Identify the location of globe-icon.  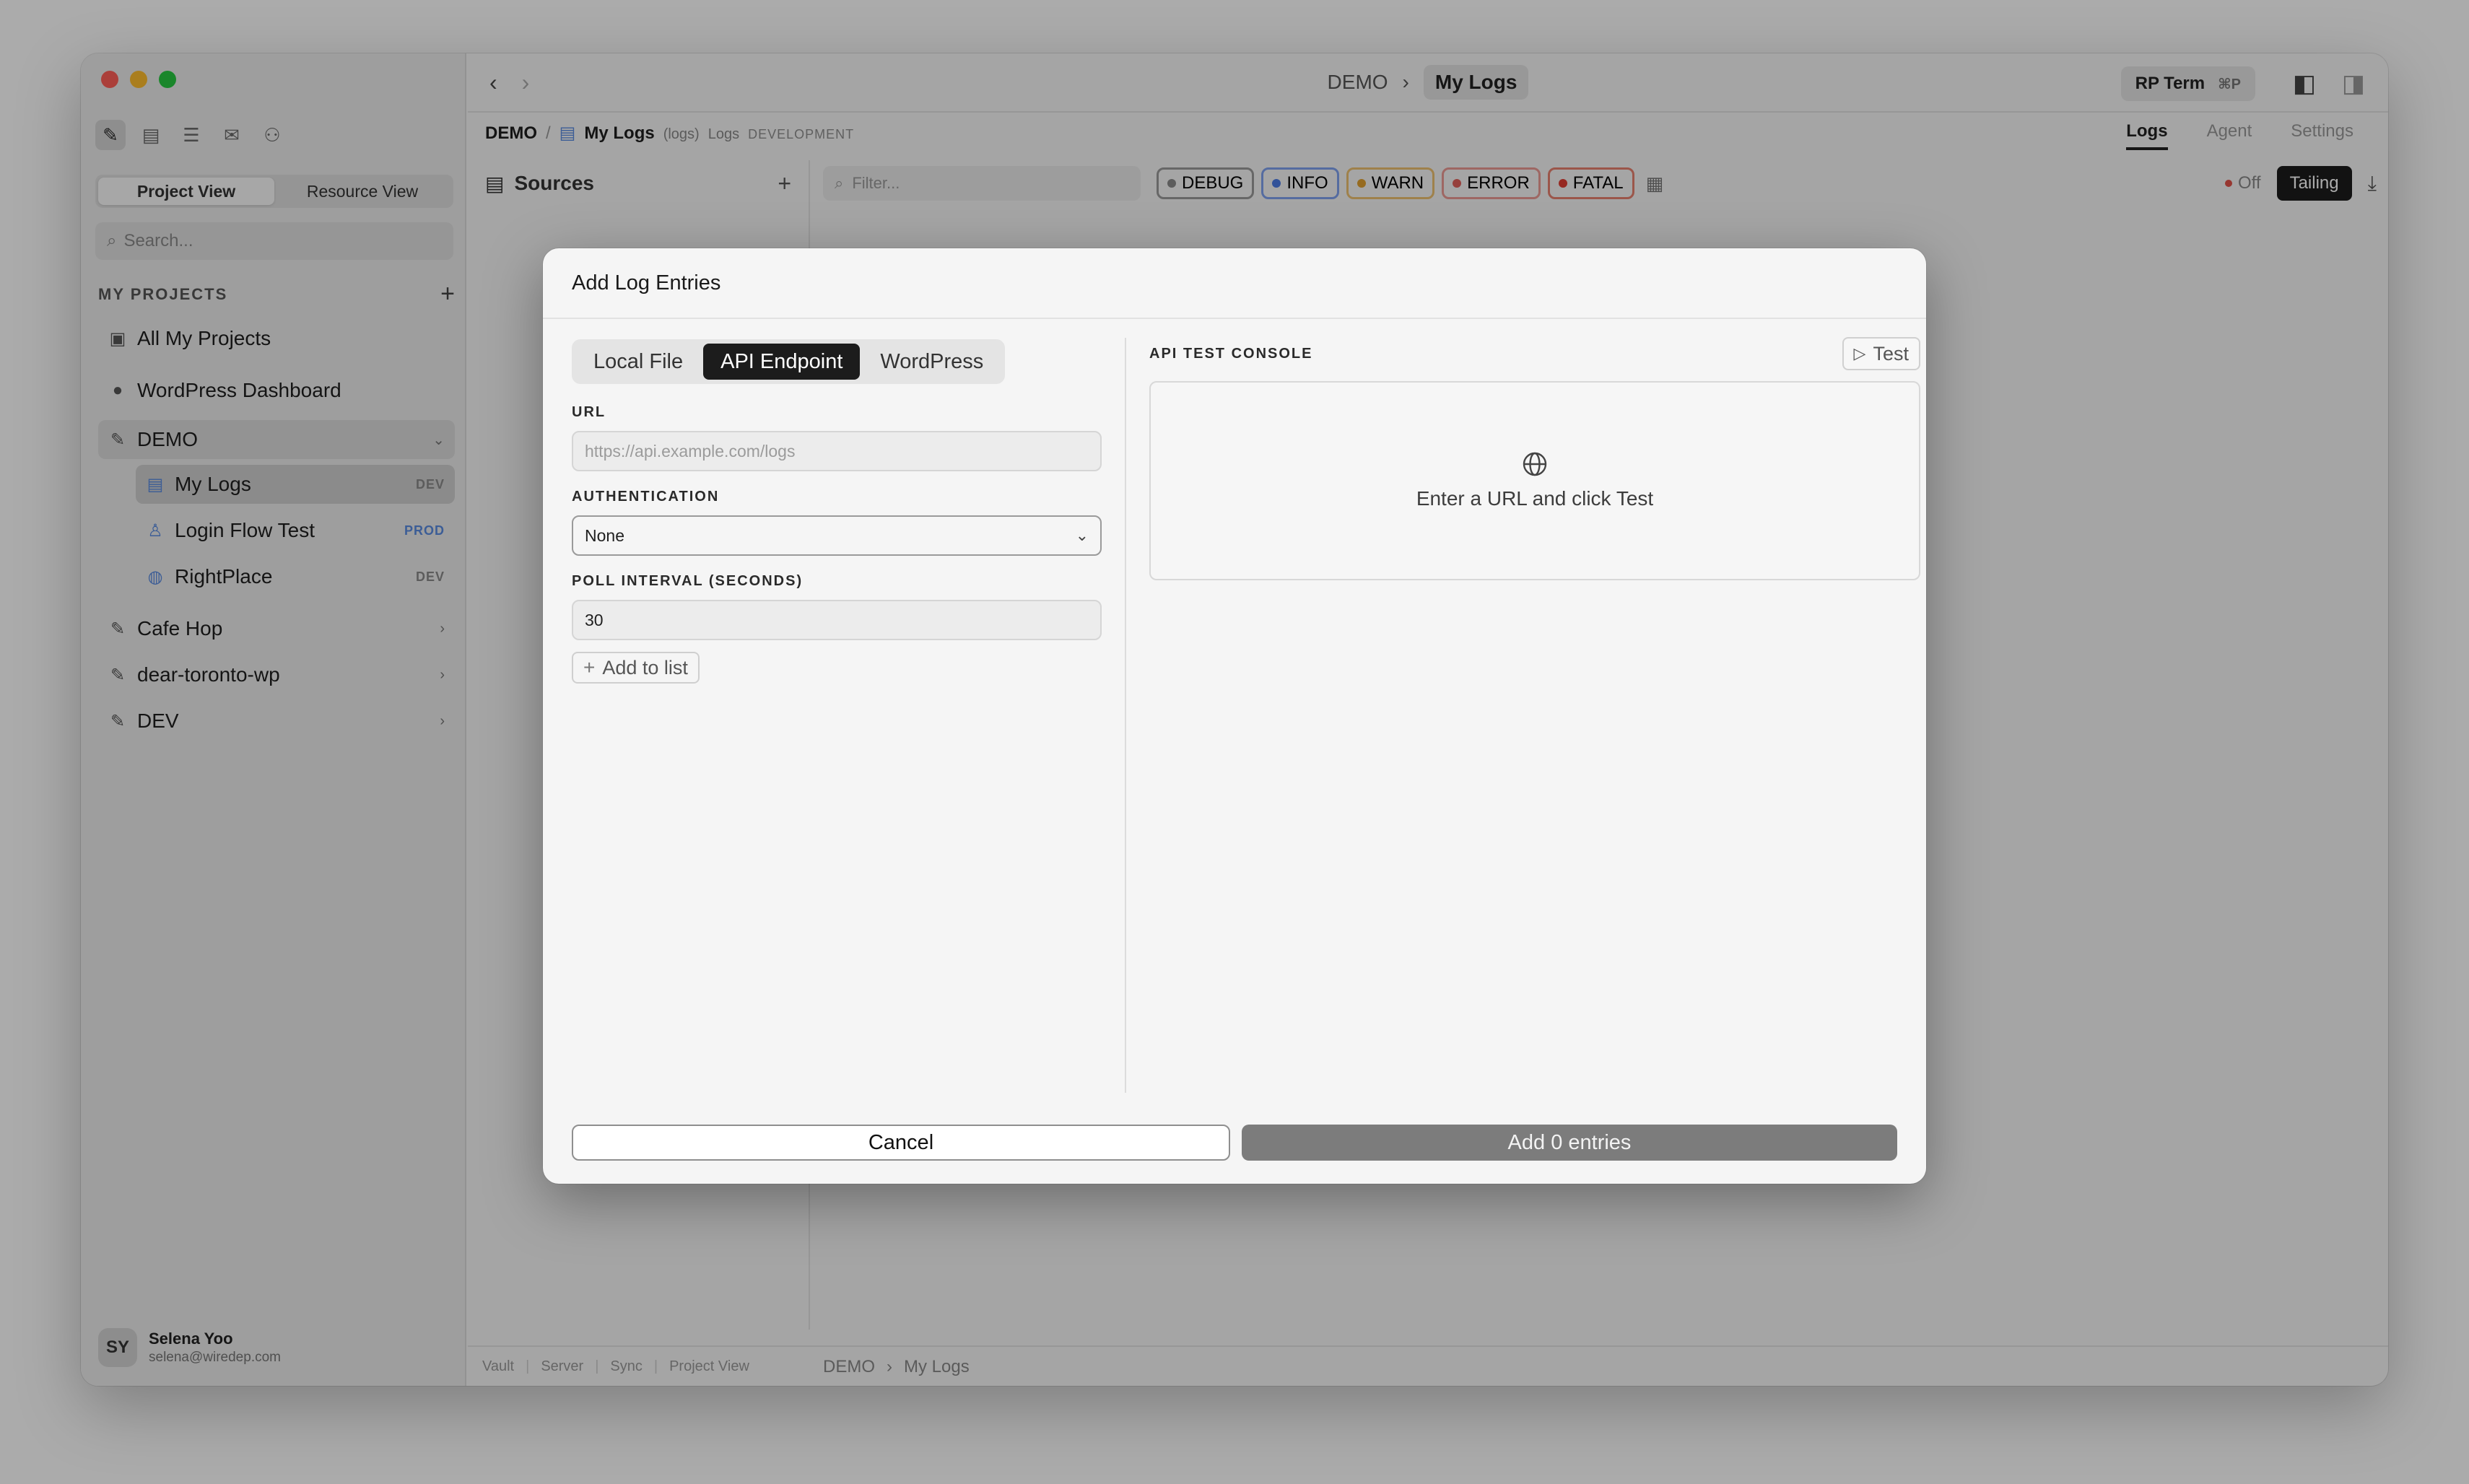
(1535, 464).